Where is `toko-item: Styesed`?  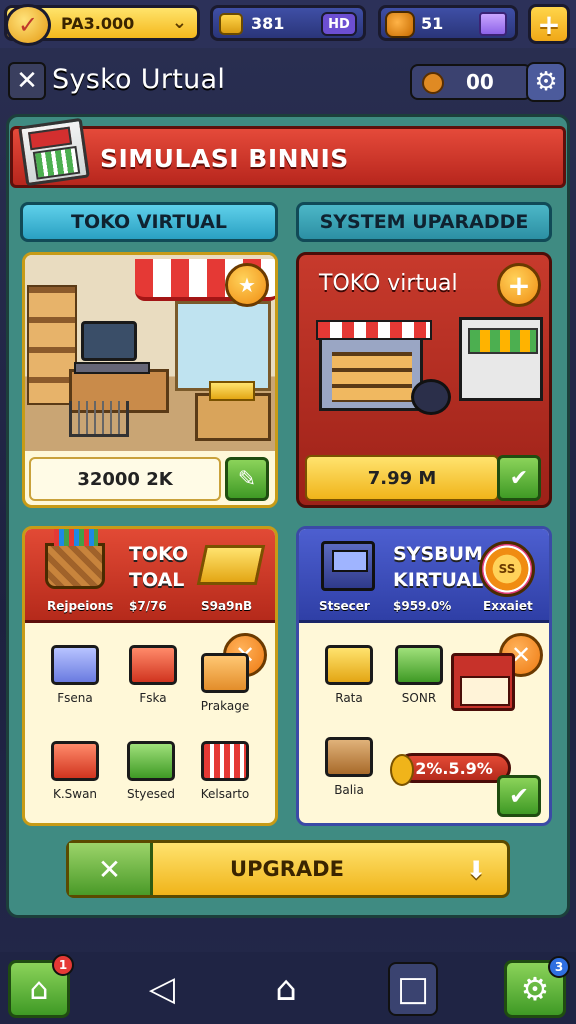
toko-item: Styesed is located at coordinates (151, 771).